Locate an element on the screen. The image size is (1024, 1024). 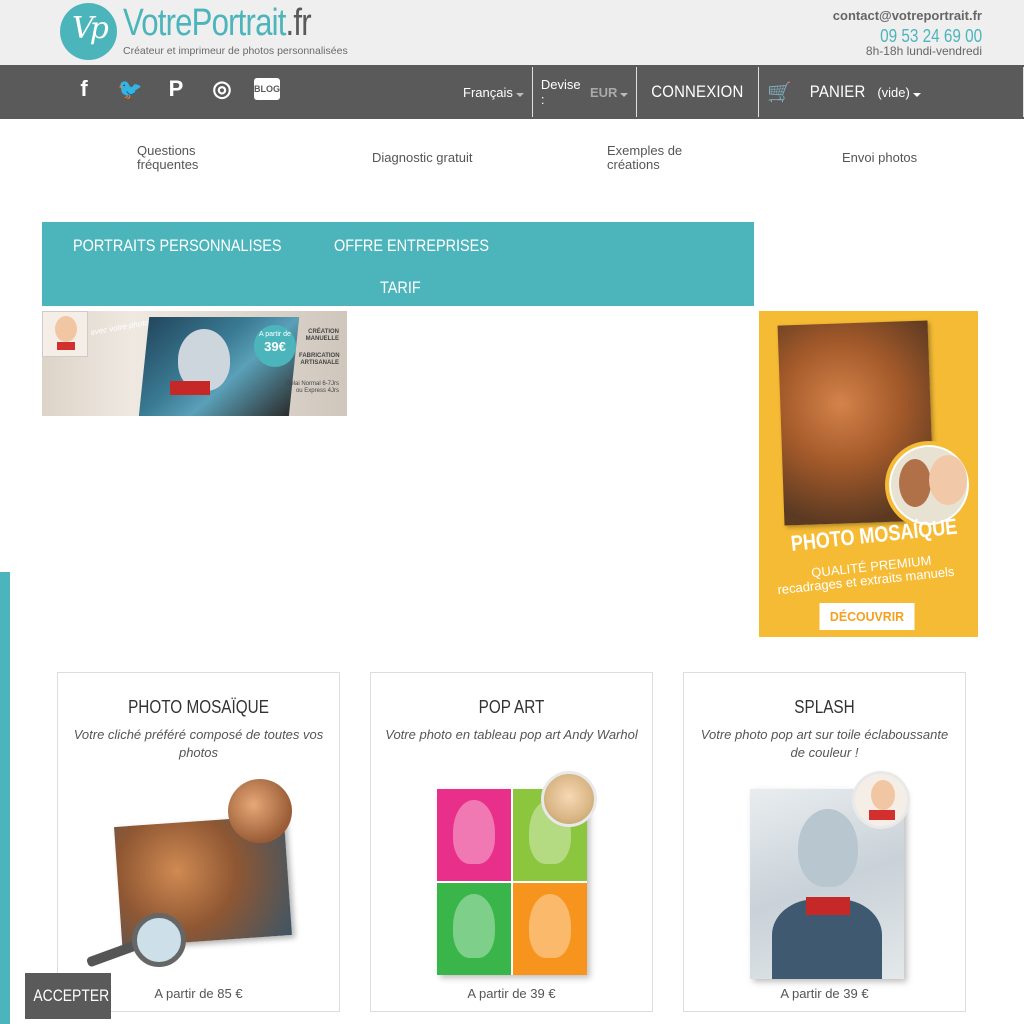
contact-hours: 8h-18h lundi-vendredi is located at coordinates (923, 51).